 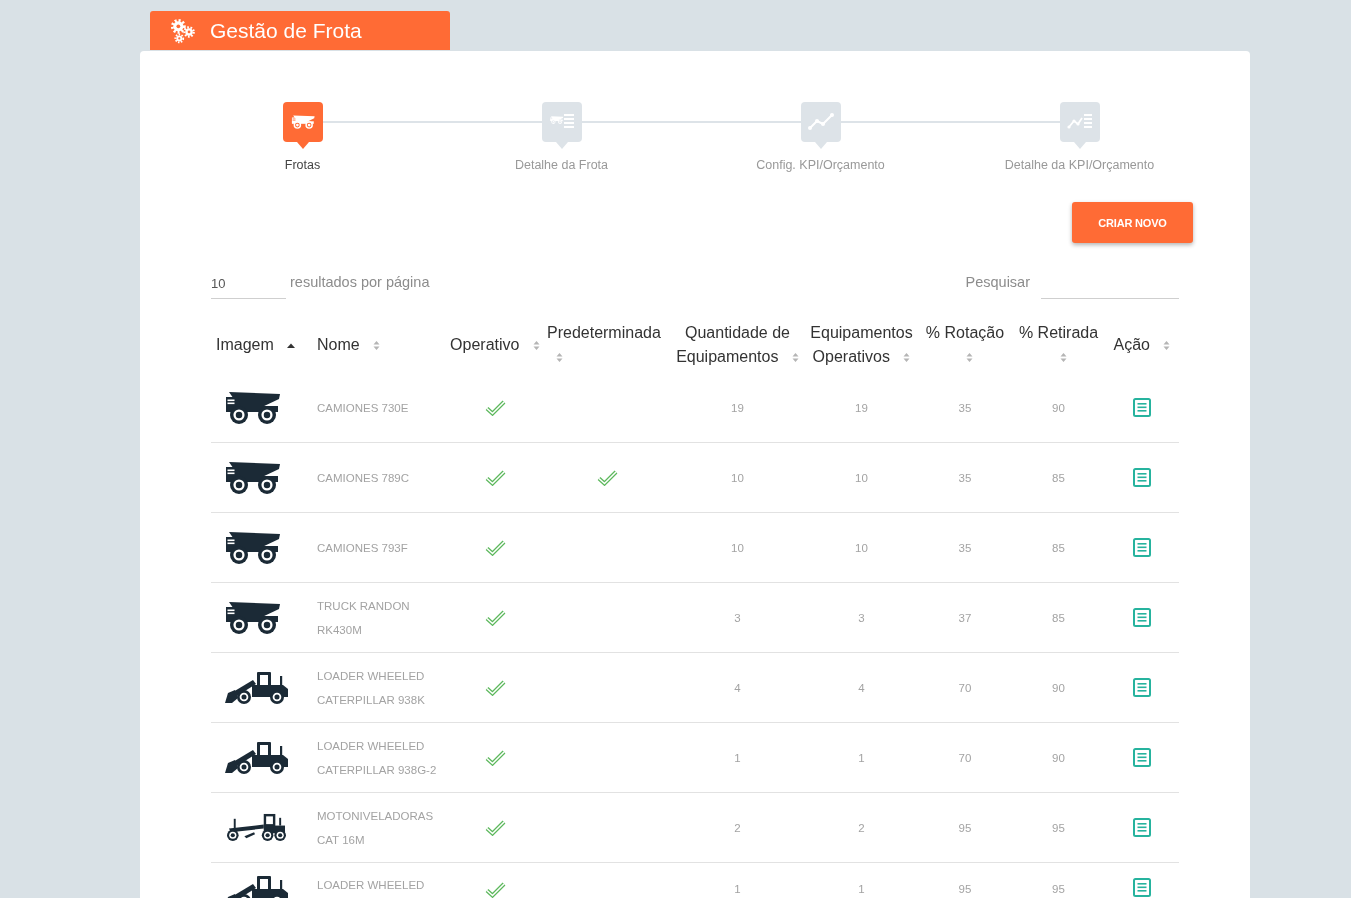 I want to click on equipment-count: 2, so click(x=737, y=827).